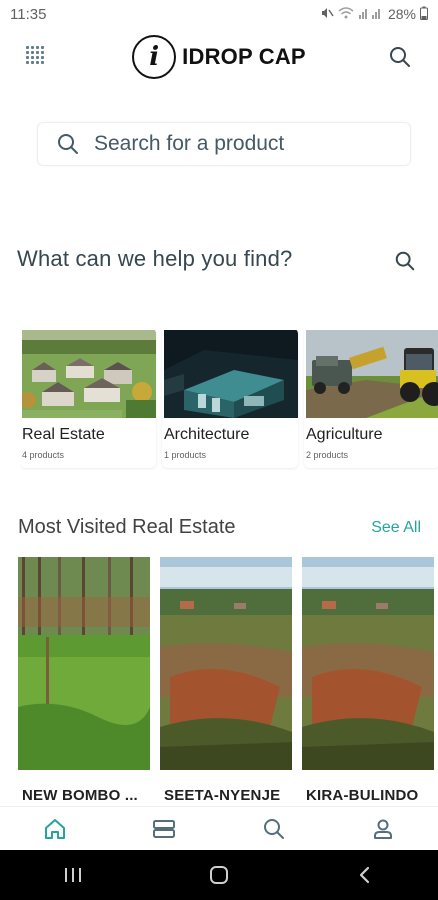 This screenshot has height=900, width=438. Describe the element at coordinates (327, 455) in the screenshot. I see `category-count: 2 products` at that location.